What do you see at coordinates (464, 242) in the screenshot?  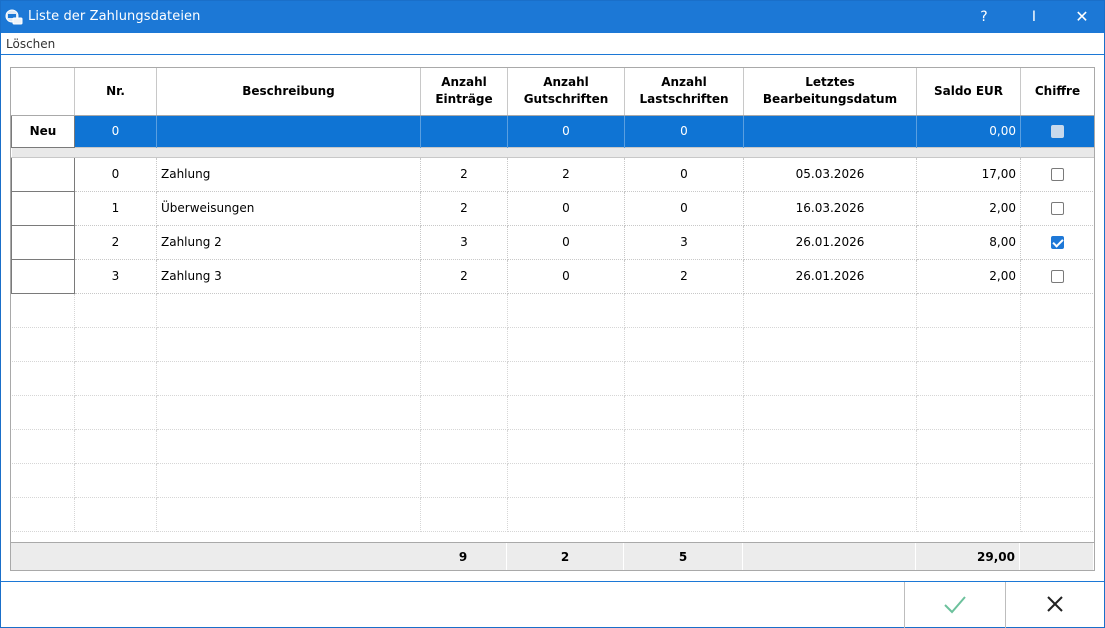 I see `cell-eintraege: 3` at bounding box center [464, 242].